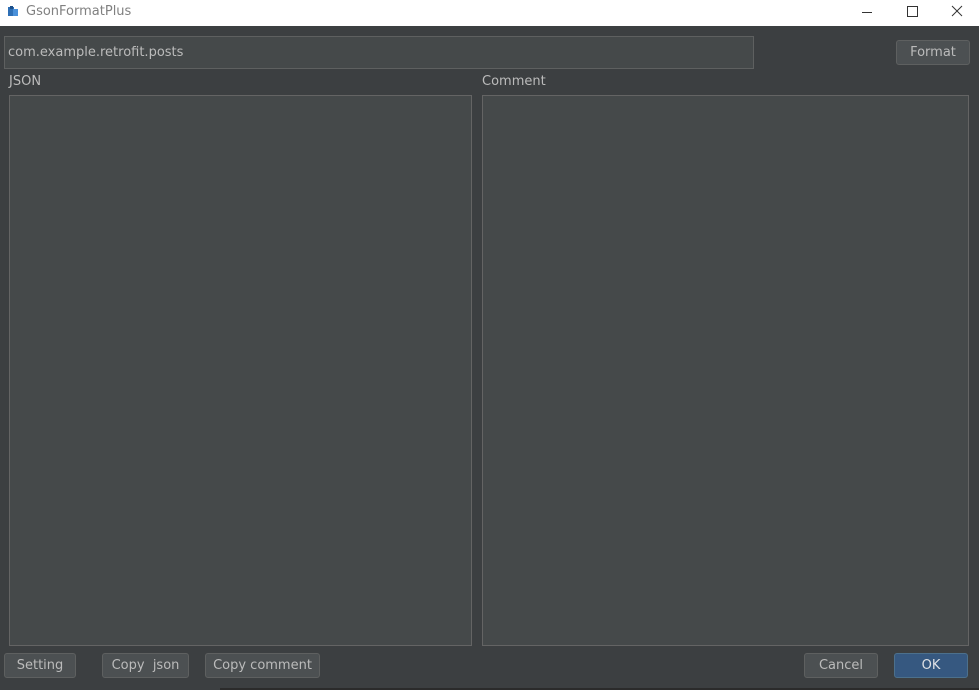 The height and width of the screenshot is (690, 979). I want to click on window-title: GsonFormatPlus, so click(79, 11).